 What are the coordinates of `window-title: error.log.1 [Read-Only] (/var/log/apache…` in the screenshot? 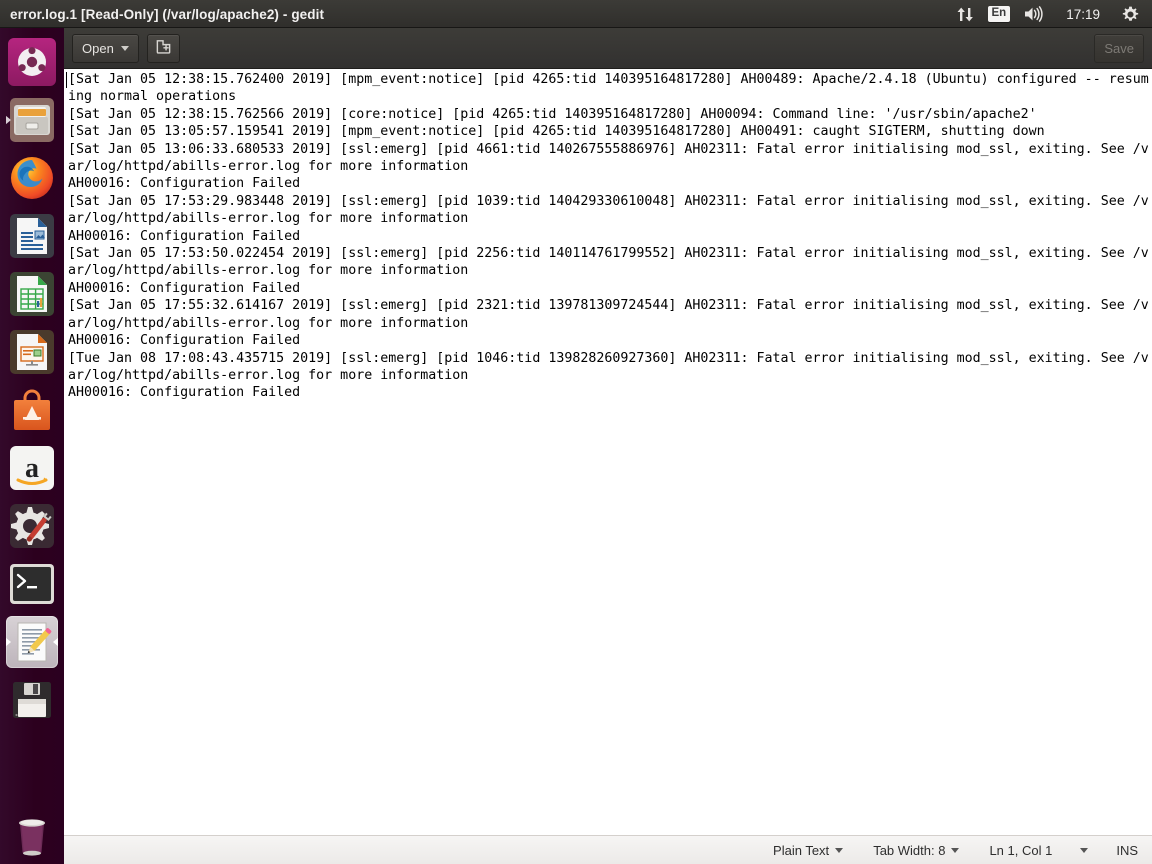 It's located at (167, 14).